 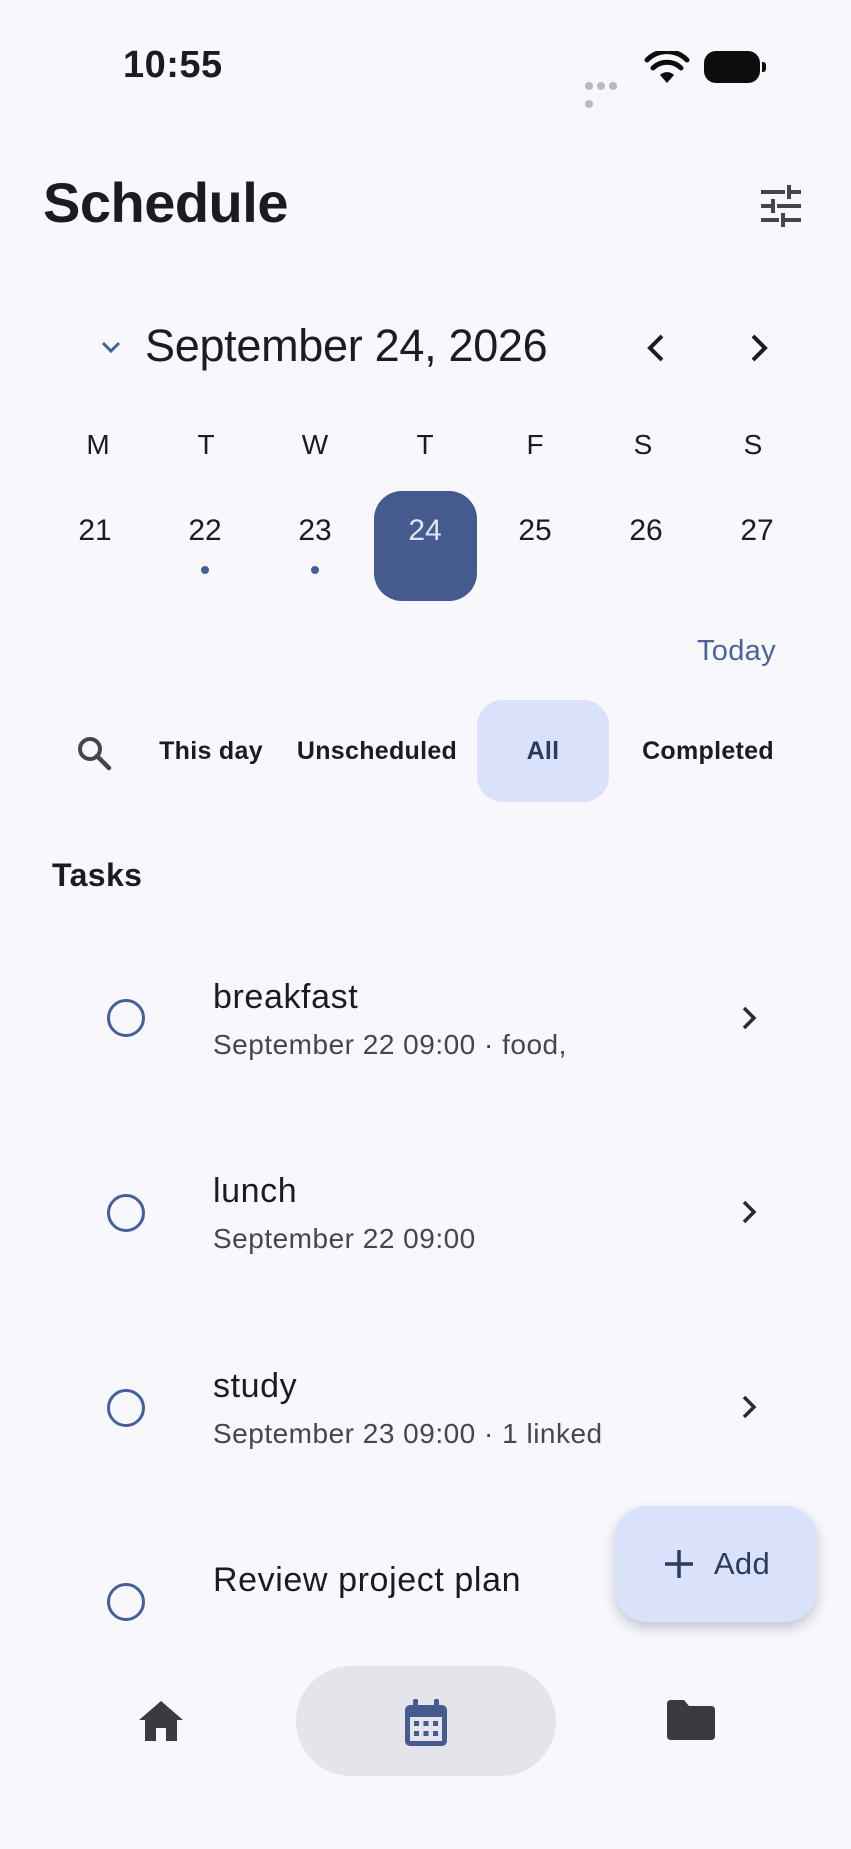 I want to click on day-cell: 26, so click(x=646, y=531).